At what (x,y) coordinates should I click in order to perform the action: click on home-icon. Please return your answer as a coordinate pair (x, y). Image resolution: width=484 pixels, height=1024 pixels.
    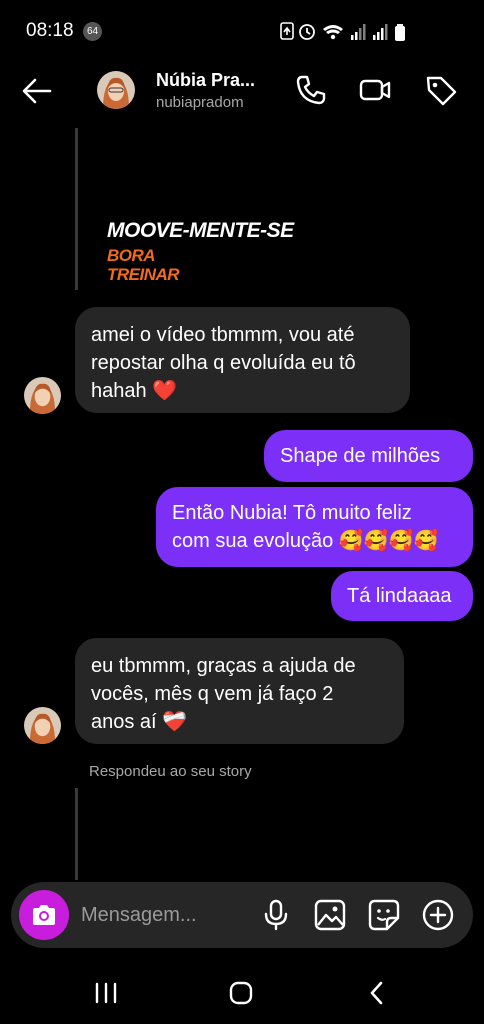
    Looking at the image, I should click on (241, 993).